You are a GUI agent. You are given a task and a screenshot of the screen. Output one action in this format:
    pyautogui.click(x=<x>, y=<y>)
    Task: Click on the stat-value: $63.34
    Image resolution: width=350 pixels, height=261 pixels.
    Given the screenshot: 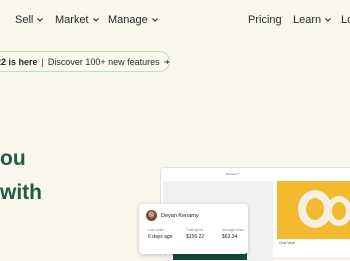 What is the action you would take?
    pyautogui.click(x=230, y=237)
    